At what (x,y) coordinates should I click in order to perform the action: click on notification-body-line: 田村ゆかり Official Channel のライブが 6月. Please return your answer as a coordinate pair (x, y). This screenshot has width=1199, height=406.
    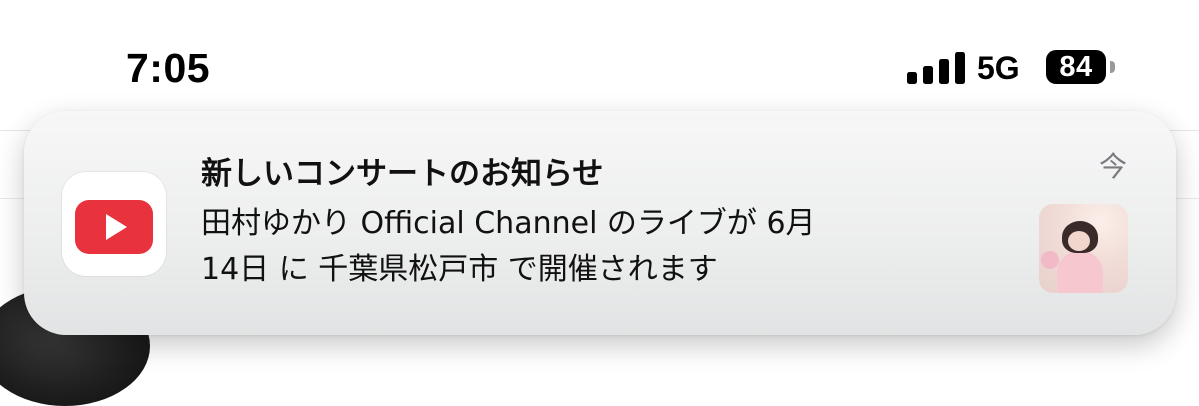
    Looking at the image, I should click on (508, 223).